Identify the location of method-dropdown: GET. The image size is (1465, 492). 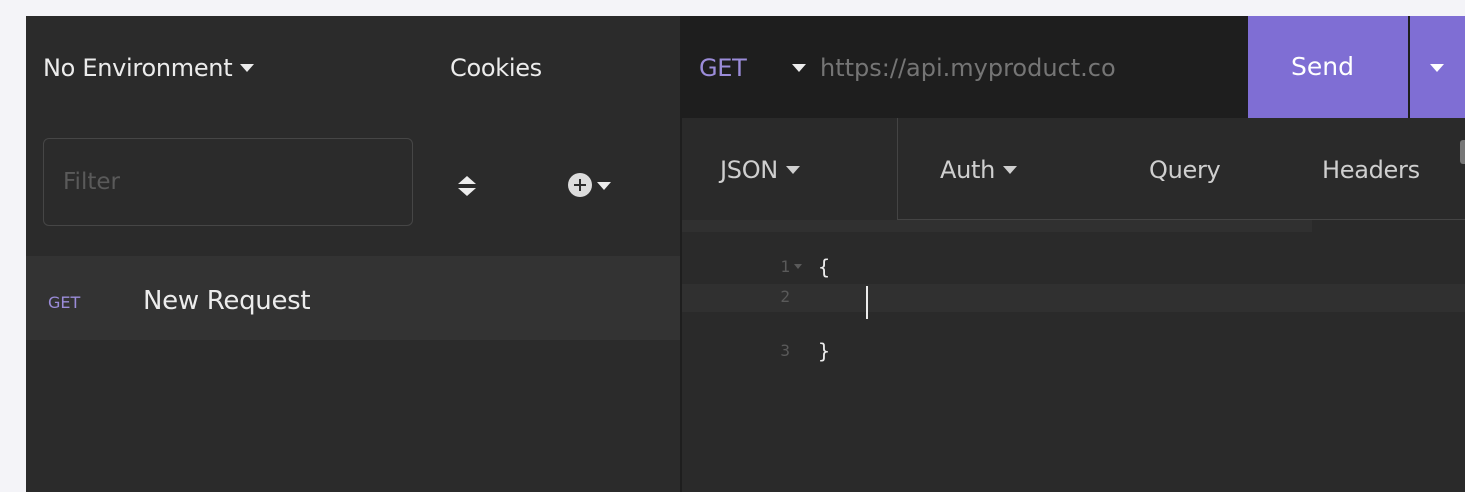
(723, 68).